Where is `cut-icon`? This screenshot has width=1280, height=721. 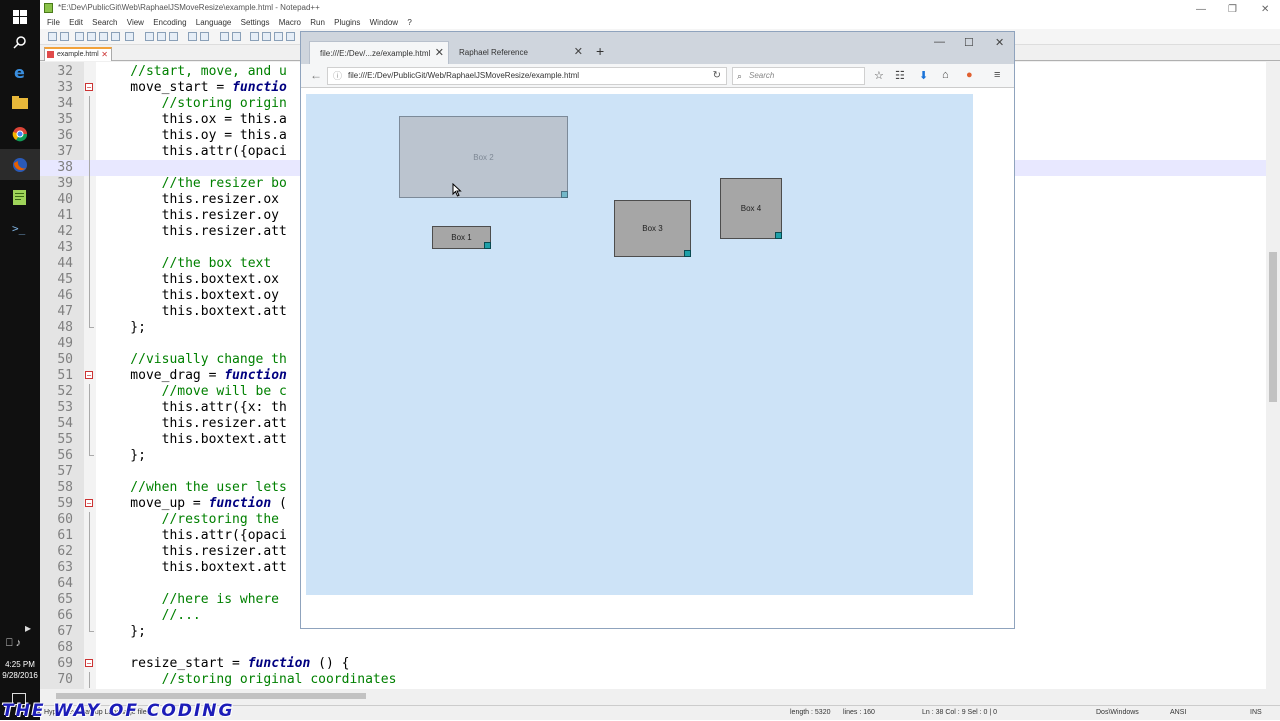 cut-icon is located at coordinates (149, 36).